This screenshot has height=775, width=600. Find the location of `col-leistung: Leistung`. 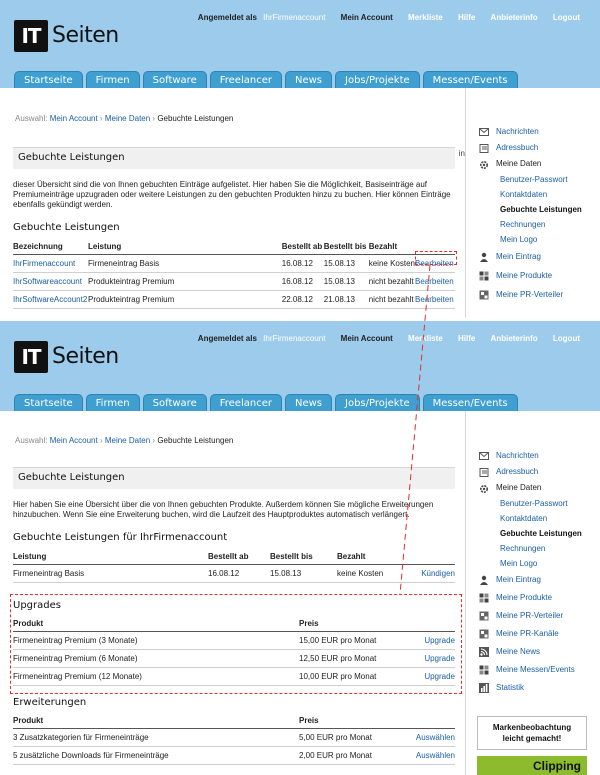

col-leistung: Leistung is located at coordinates (184, 248).